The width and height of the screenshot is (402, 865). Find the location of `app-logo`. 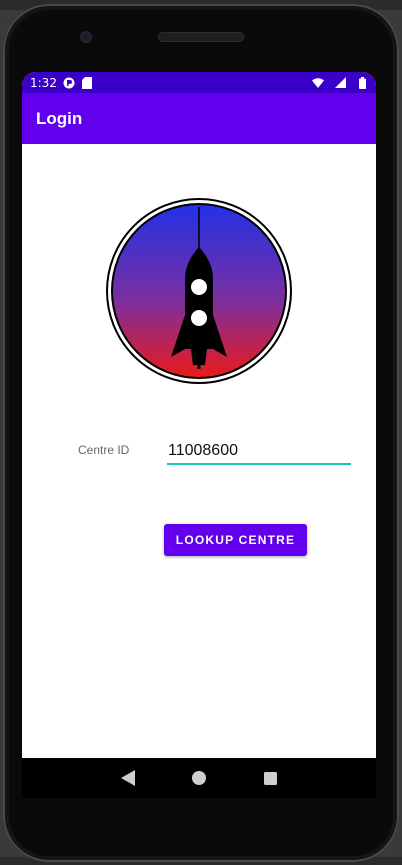

app-logo is located at coordinates (199, 291).